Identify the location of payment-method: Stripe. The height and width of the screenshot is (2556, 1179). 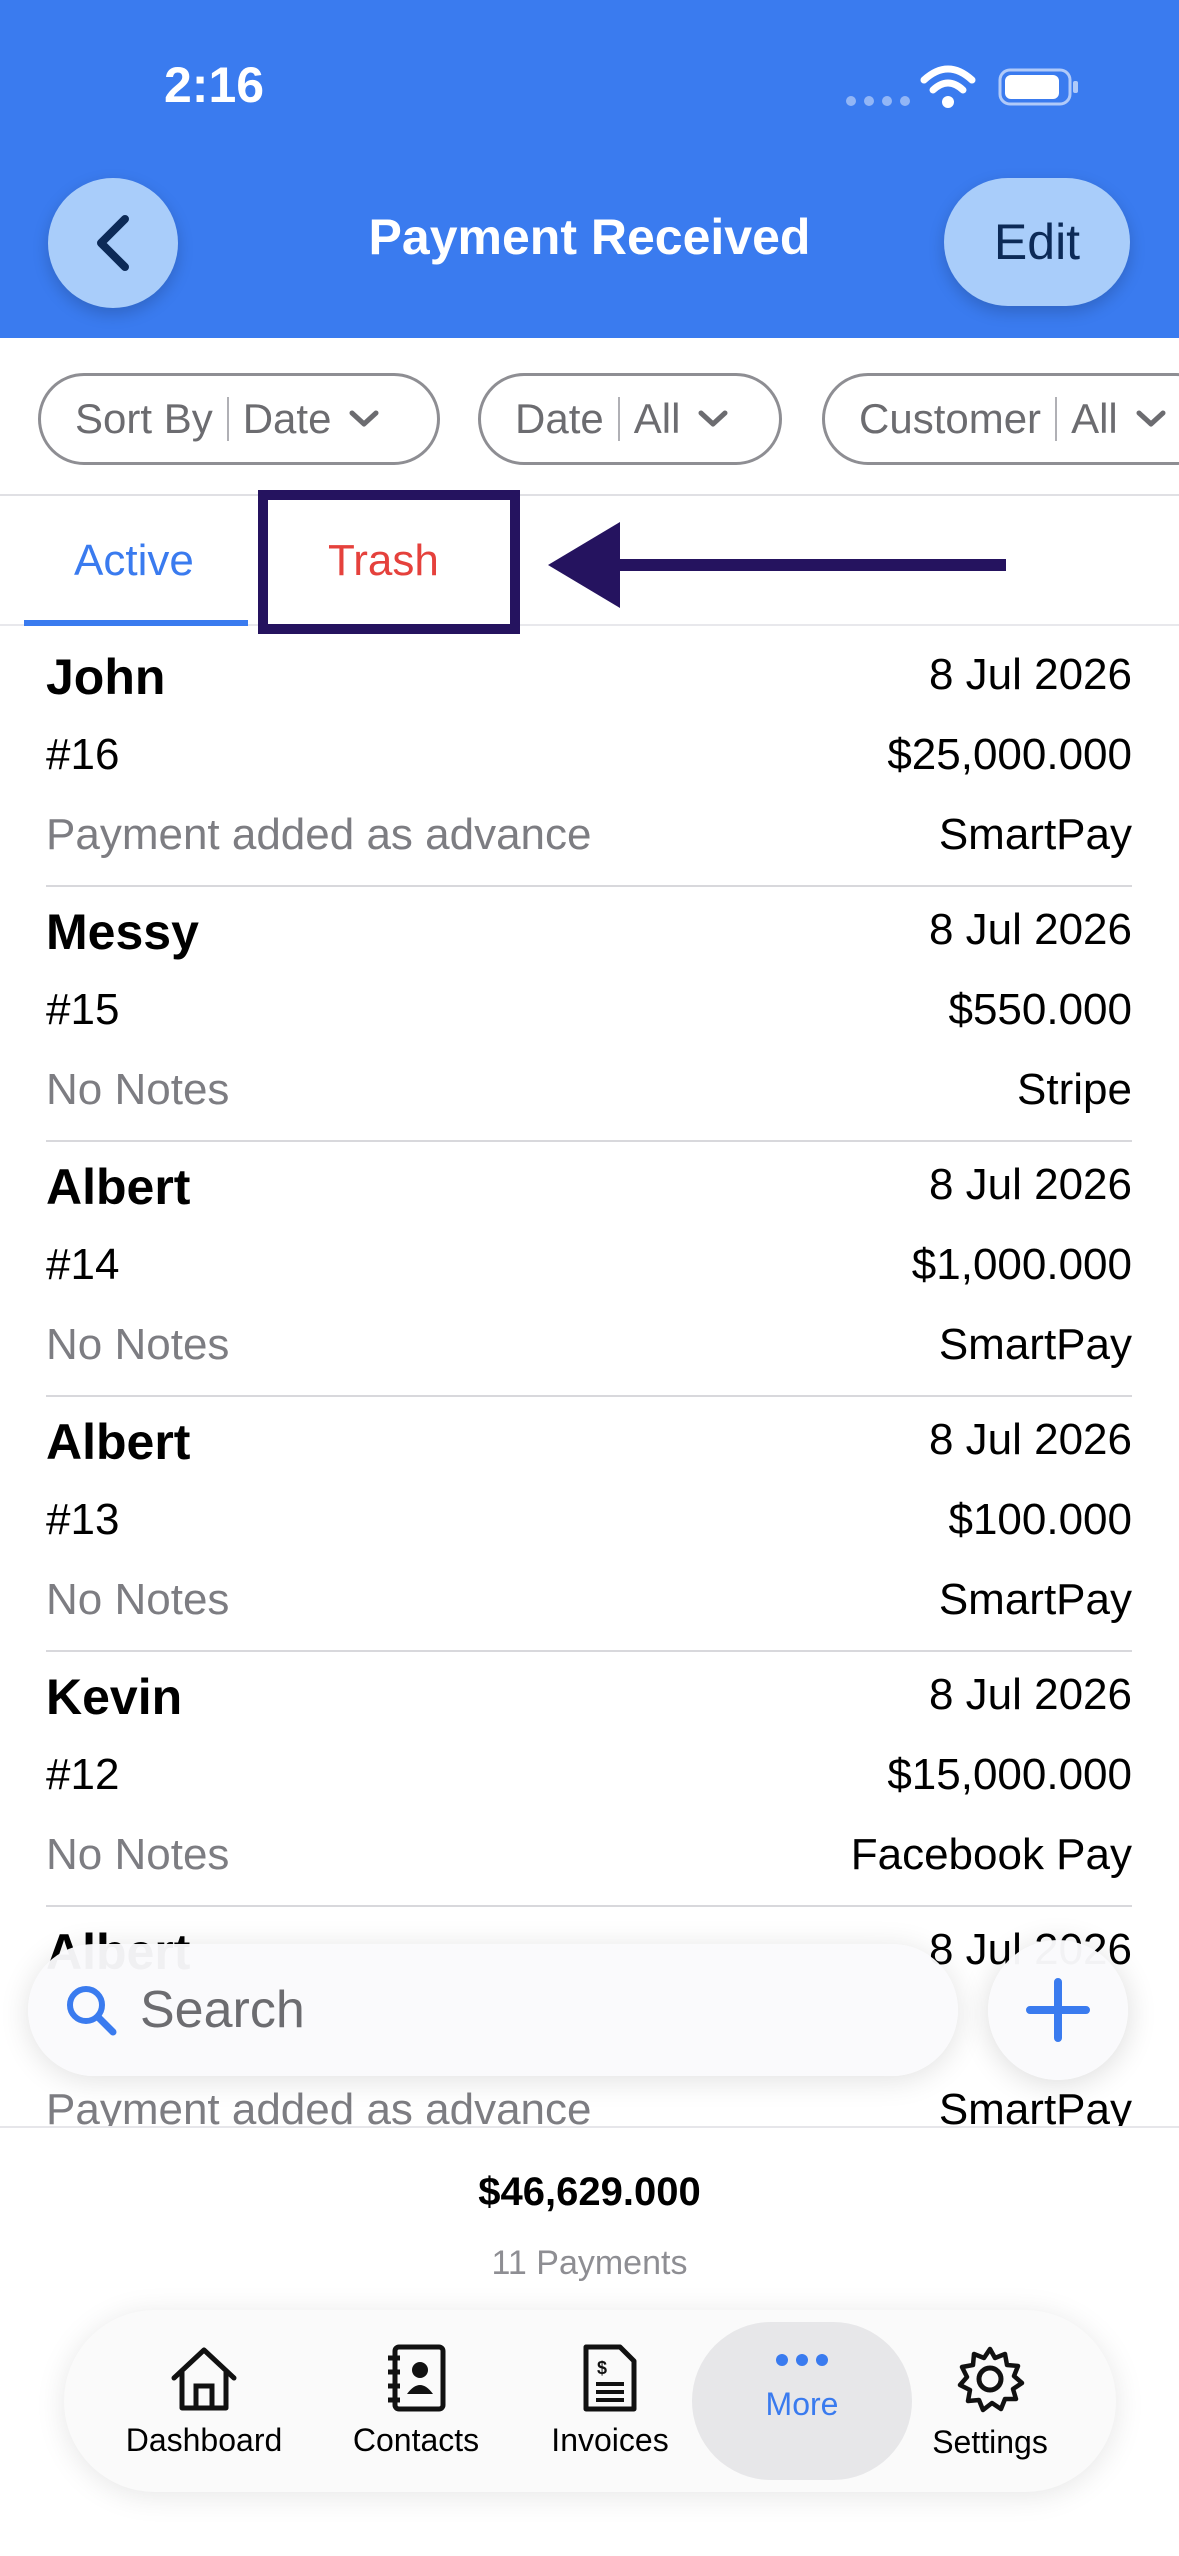
(1074, 1089).